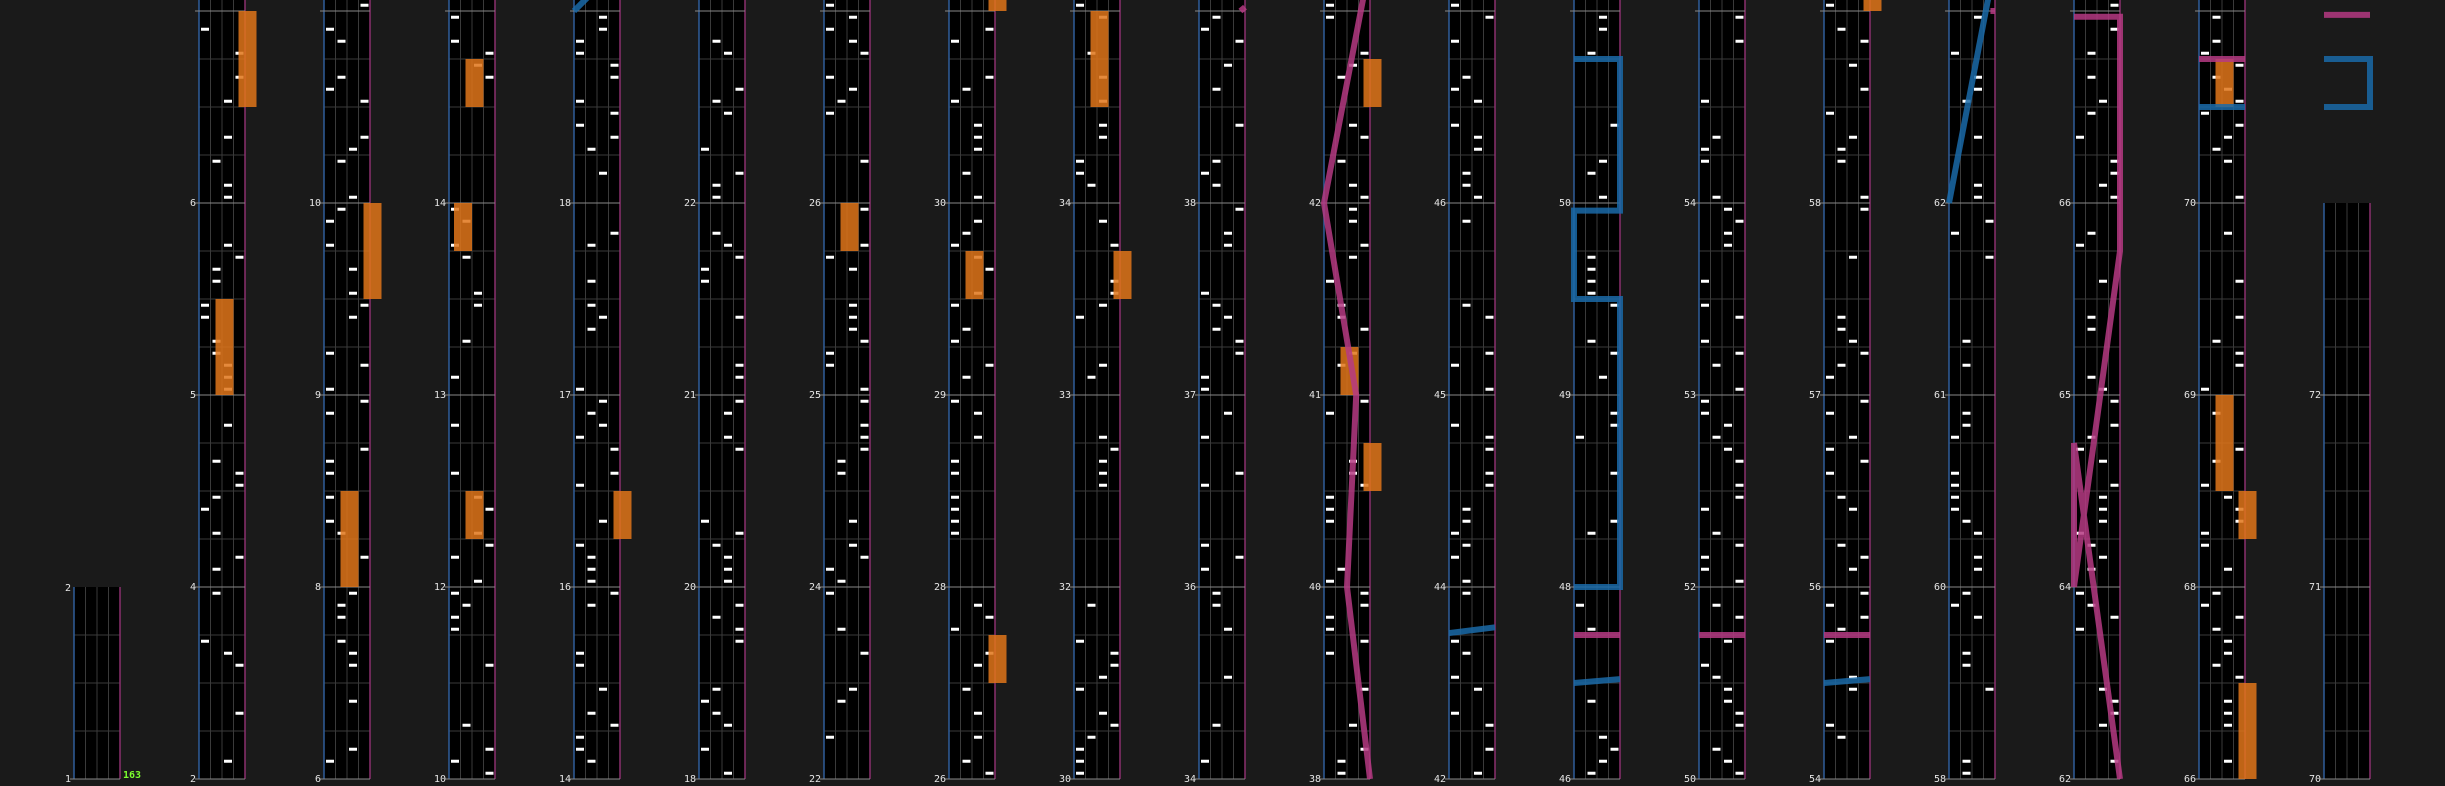  What do you see at coordinates (1690, 587) in the screenshot?
I see `measure-number: 52` at bounding box center [1690, 587].